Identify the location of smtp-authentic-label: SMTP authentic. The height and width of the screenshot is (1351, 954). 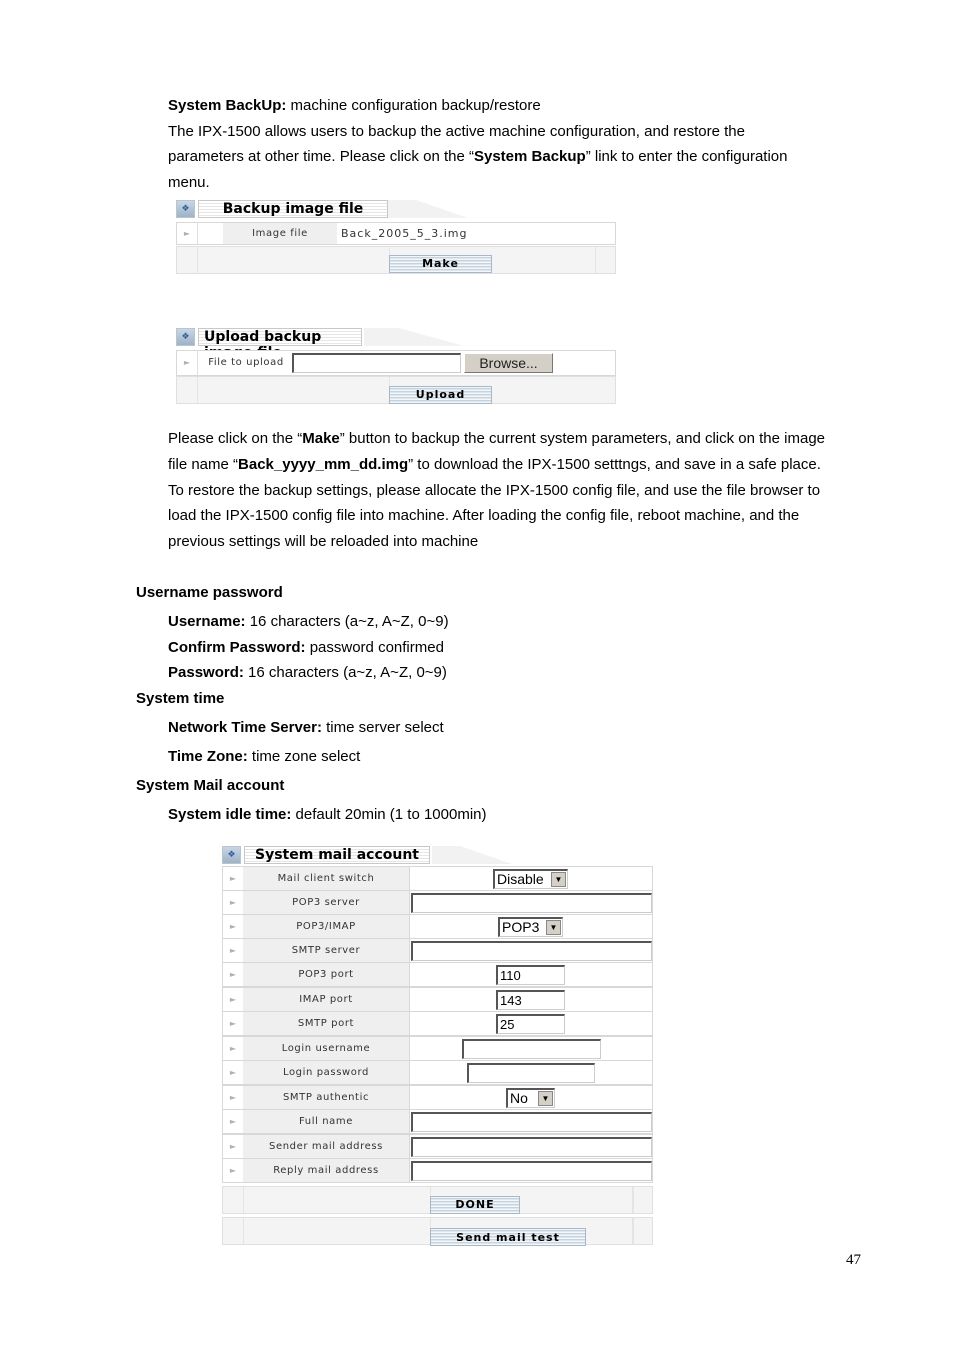
(326, 1097).